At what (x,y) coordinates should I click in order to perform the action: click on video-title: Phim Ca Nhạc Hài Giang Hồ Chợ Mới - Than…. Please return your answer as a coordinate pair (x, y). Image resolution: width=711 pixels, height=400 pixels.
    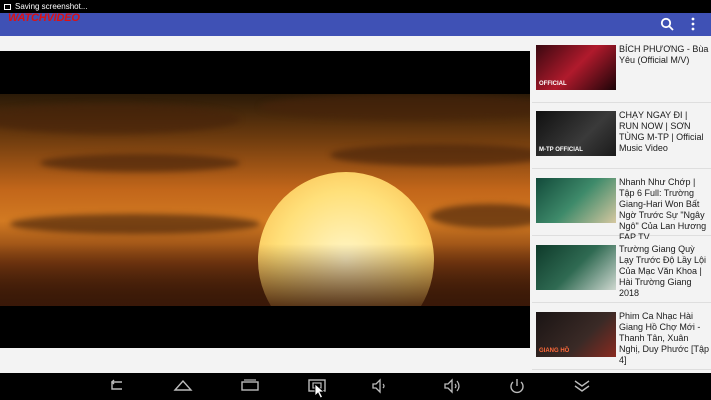
    Looking at the image, I should click on (664, 338).